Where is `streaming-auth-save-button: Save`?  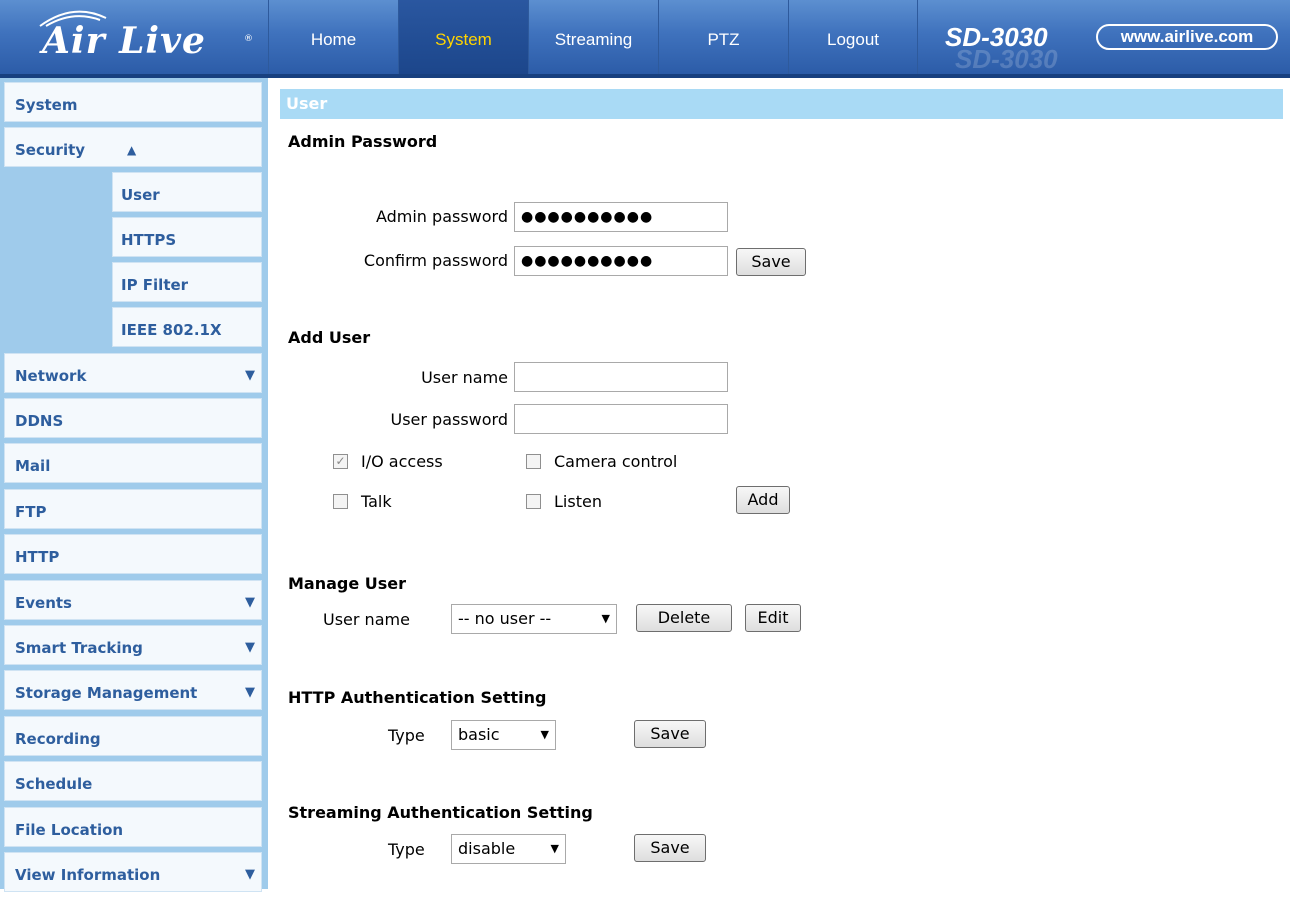
streaming-auth-save-button: Save is located at coordinates (670, 848).